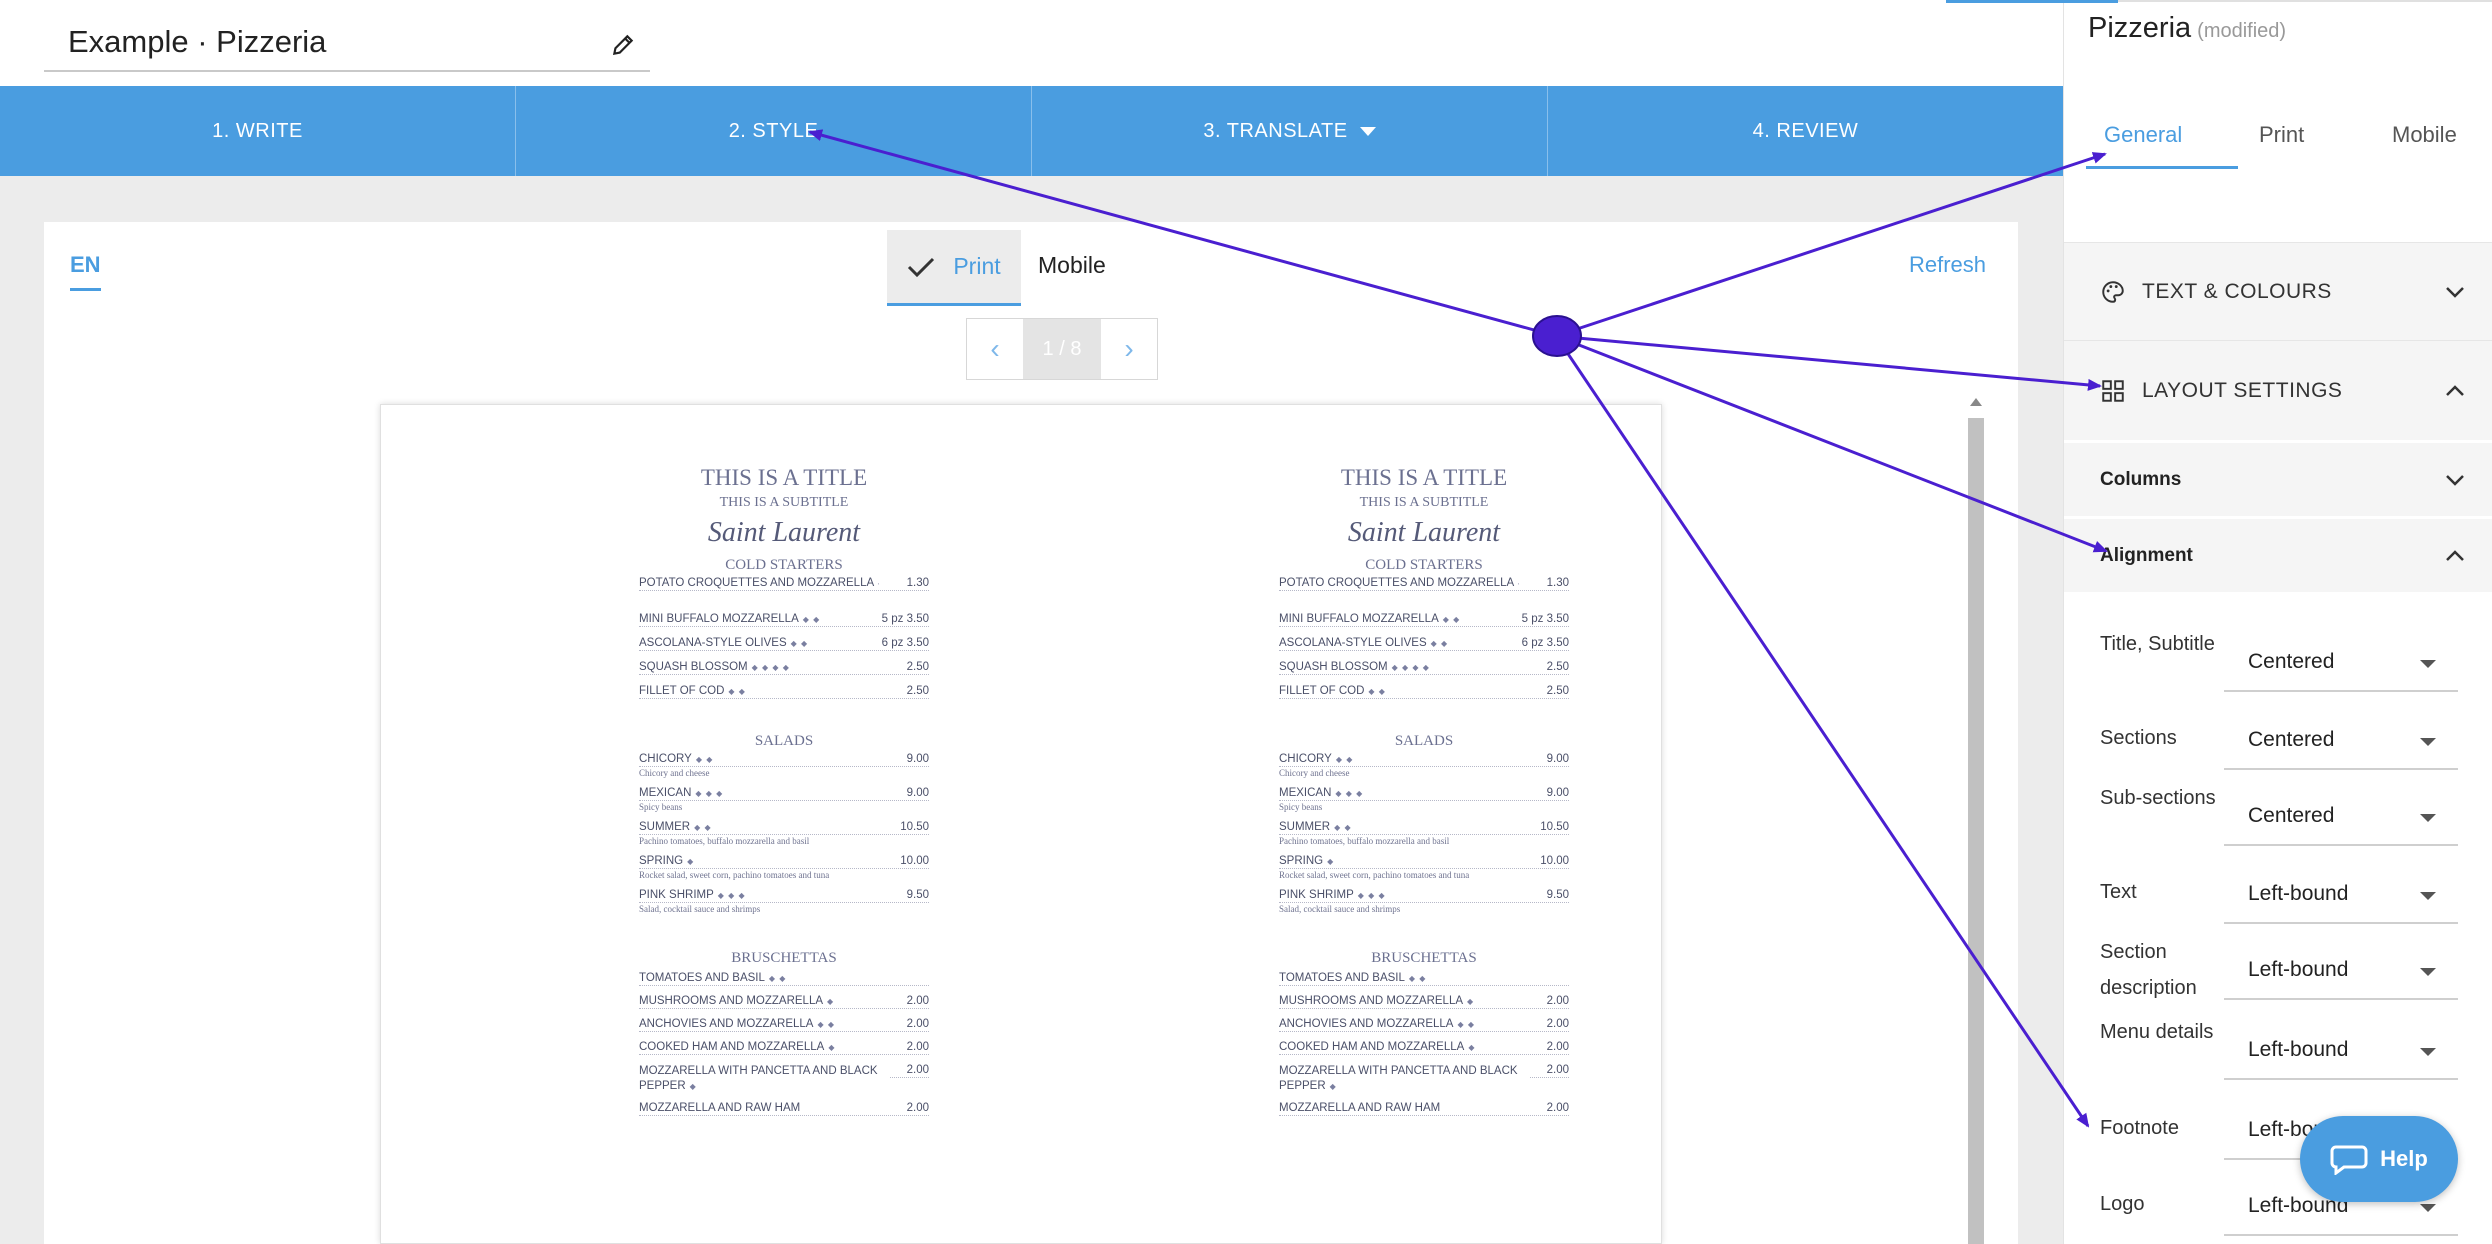  What do you see at coordinates (916, 691) in the screenshot?
I see `menu-item-price: 2.50` at bounding box center [916, 691].